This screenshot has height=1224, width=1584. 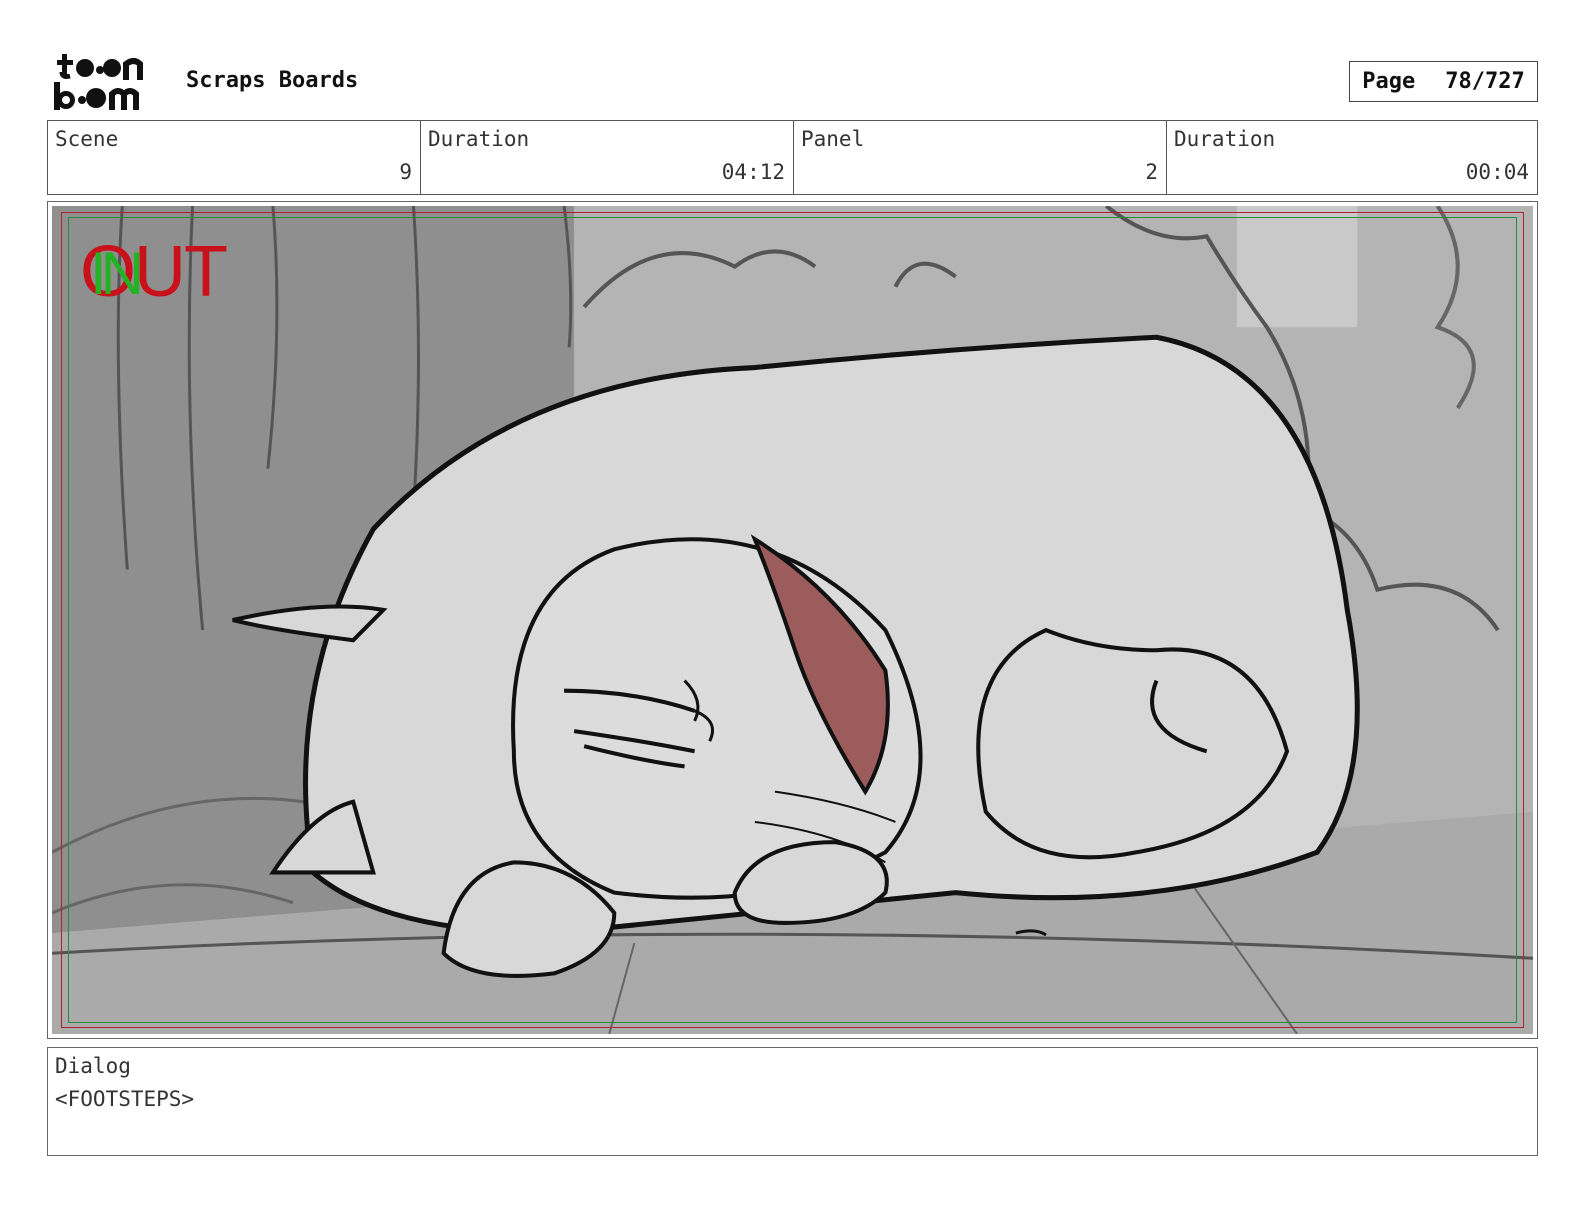 What do you see at coordinates (980, 157) in the screenshot?
I see `panel-cell: Panel 2` at bounding box center [980, 157].